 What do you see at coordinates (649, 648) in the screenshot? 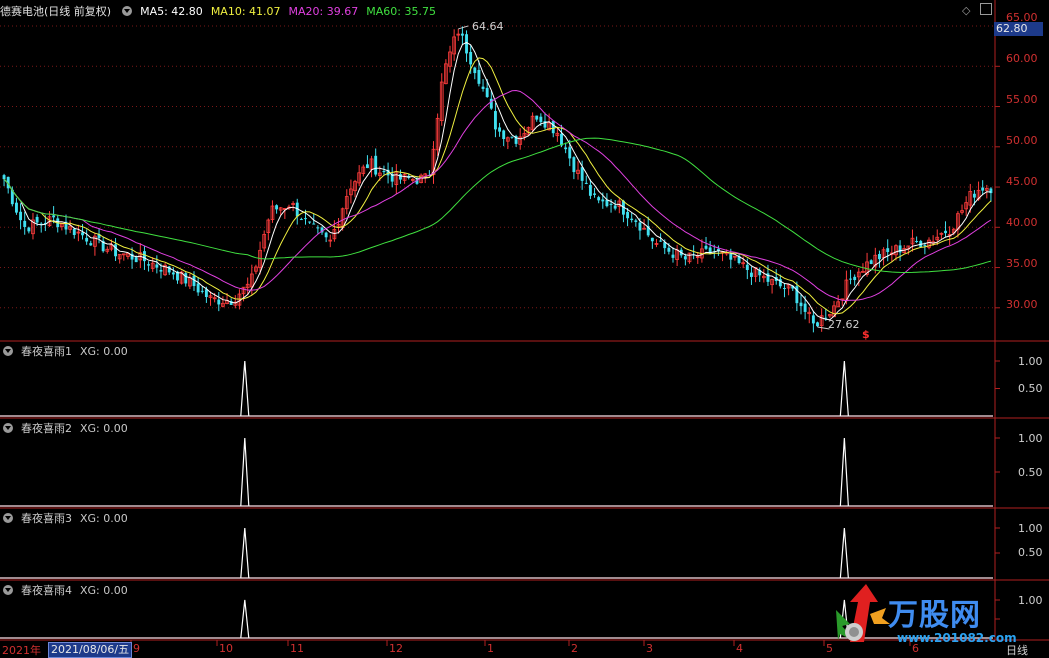
I see `month-tick: 3` at bounding box center [649, 648].